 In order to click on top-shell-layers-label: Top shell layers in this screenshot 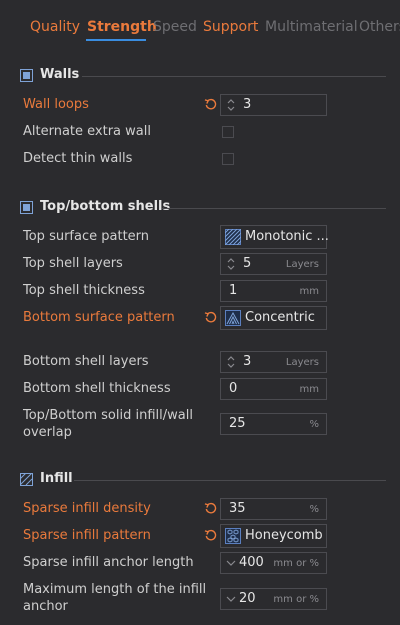, I will do `click(73, 263)`.